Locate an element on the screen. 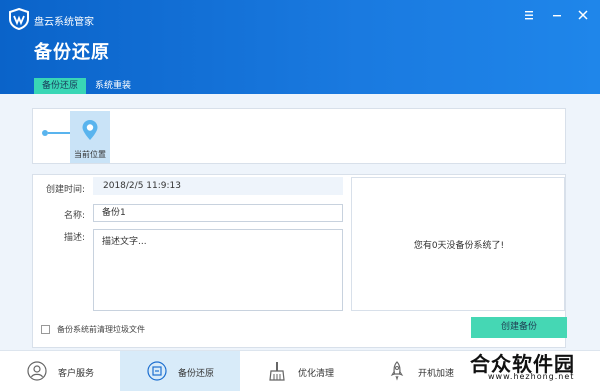  timeline-current-position: 当前位置 is located at coordinates (90, 137).